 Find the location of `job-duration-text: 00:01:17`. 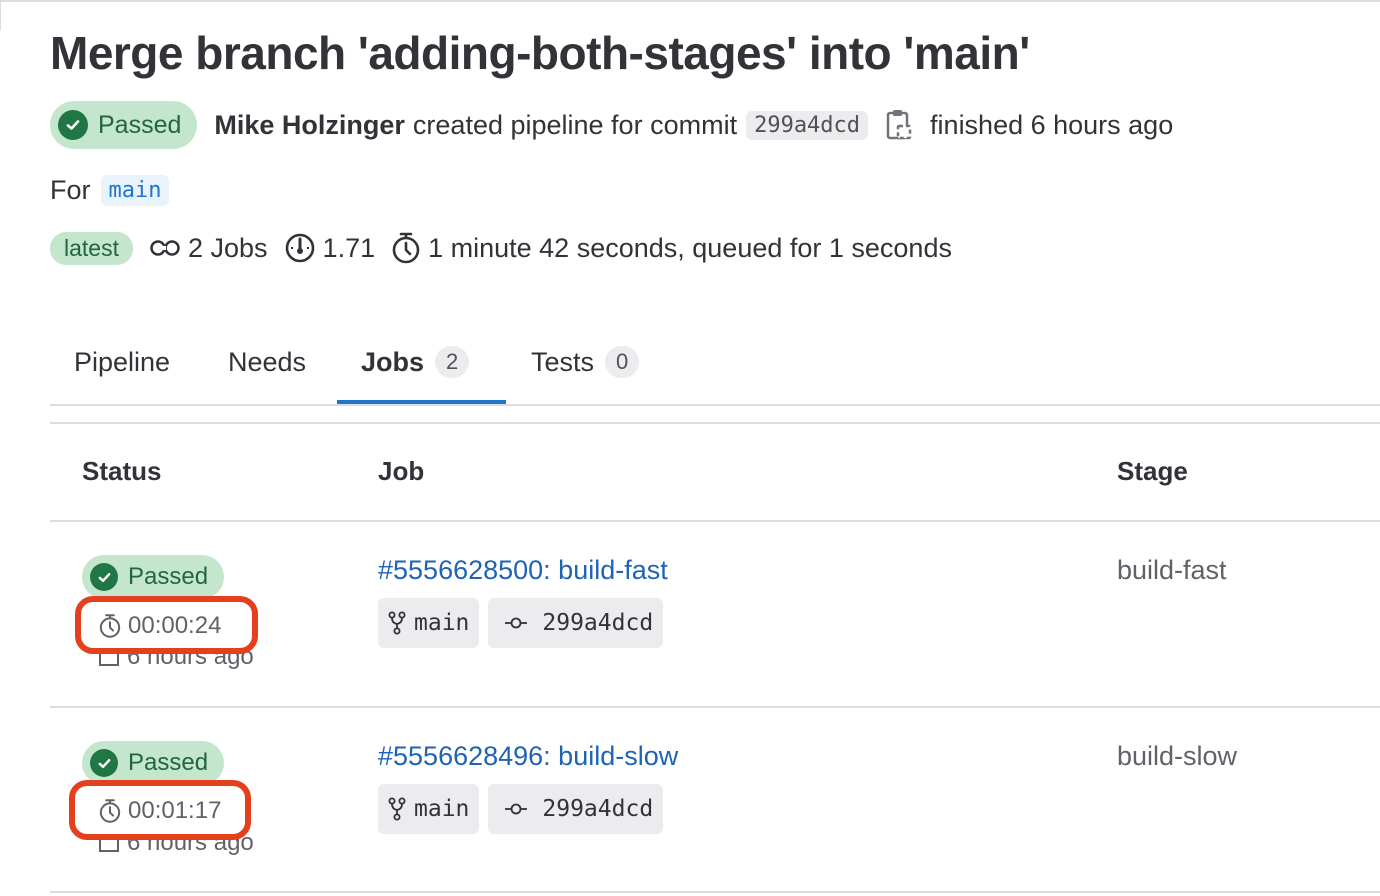

job-duration-text: 00:01:17 is located at coordinates (175, 810).